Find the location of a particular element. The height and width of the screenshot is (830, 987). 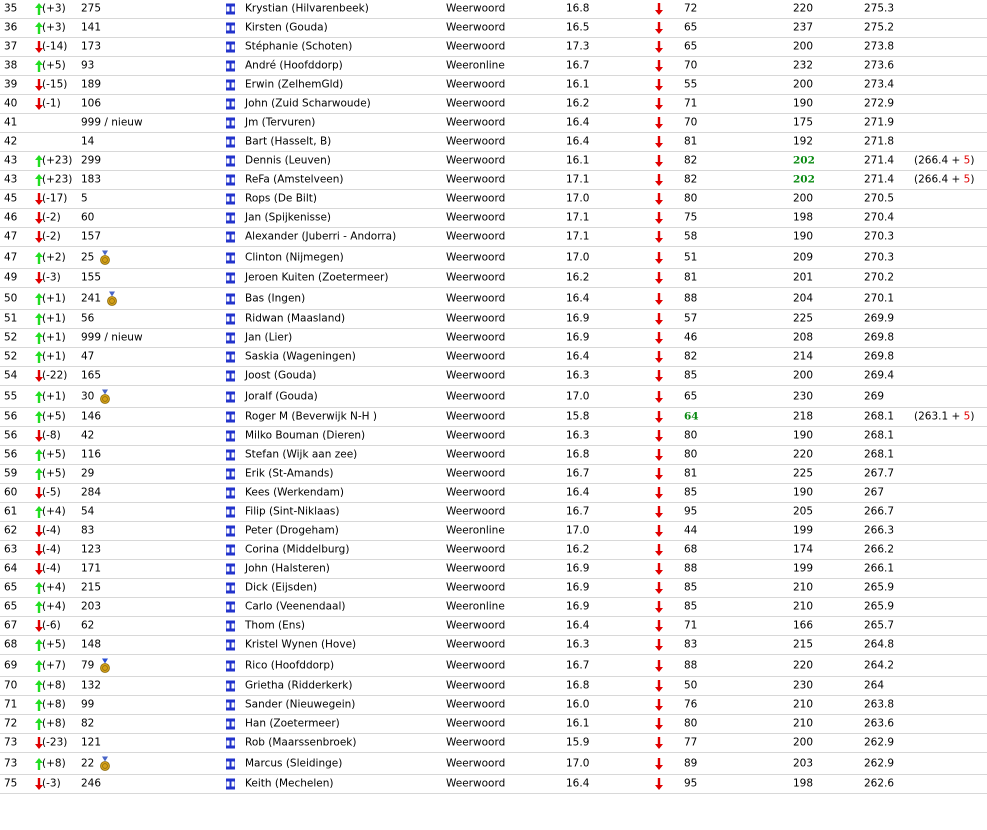

rank-change: (+1) is located at coordinates (54, 298).